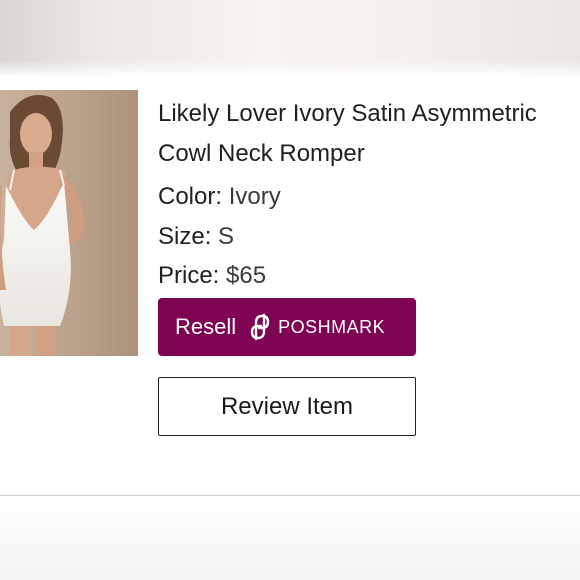 The image size is (580, 580). I want to click on poshmark-brand-label: POSHMARK, so click(332, 326).